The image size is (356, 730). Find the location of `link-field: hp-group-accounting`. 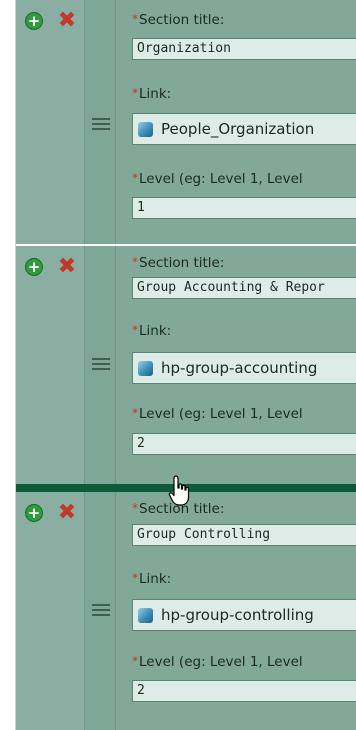

link-field: hp-group-accounting is located at coordinates (244, 368).